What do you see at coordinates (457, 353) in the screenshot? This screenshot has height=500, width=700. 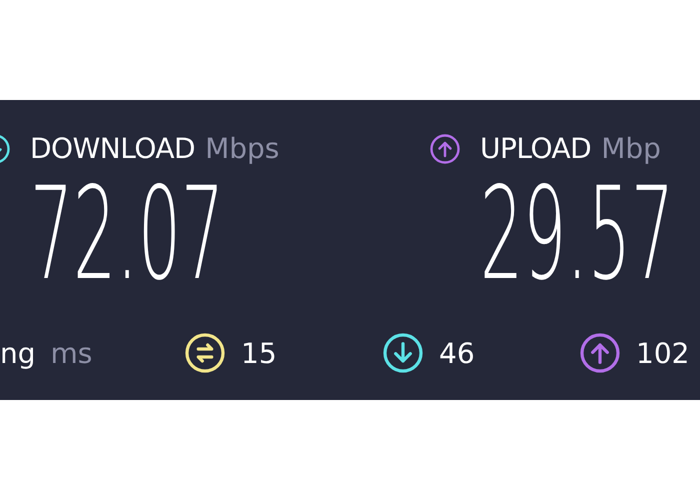 I see `latency-value: 46` at bounding box center [457, 353].